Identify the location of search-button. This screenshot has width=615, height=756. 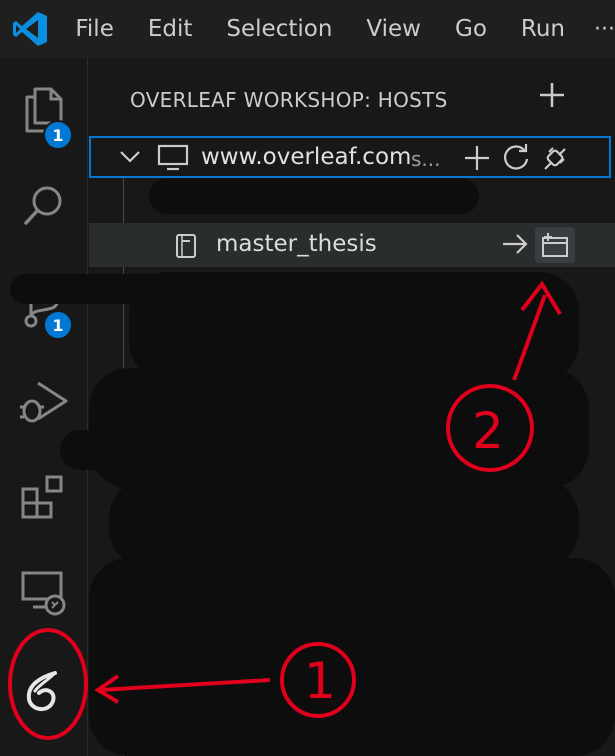
(44, 206).